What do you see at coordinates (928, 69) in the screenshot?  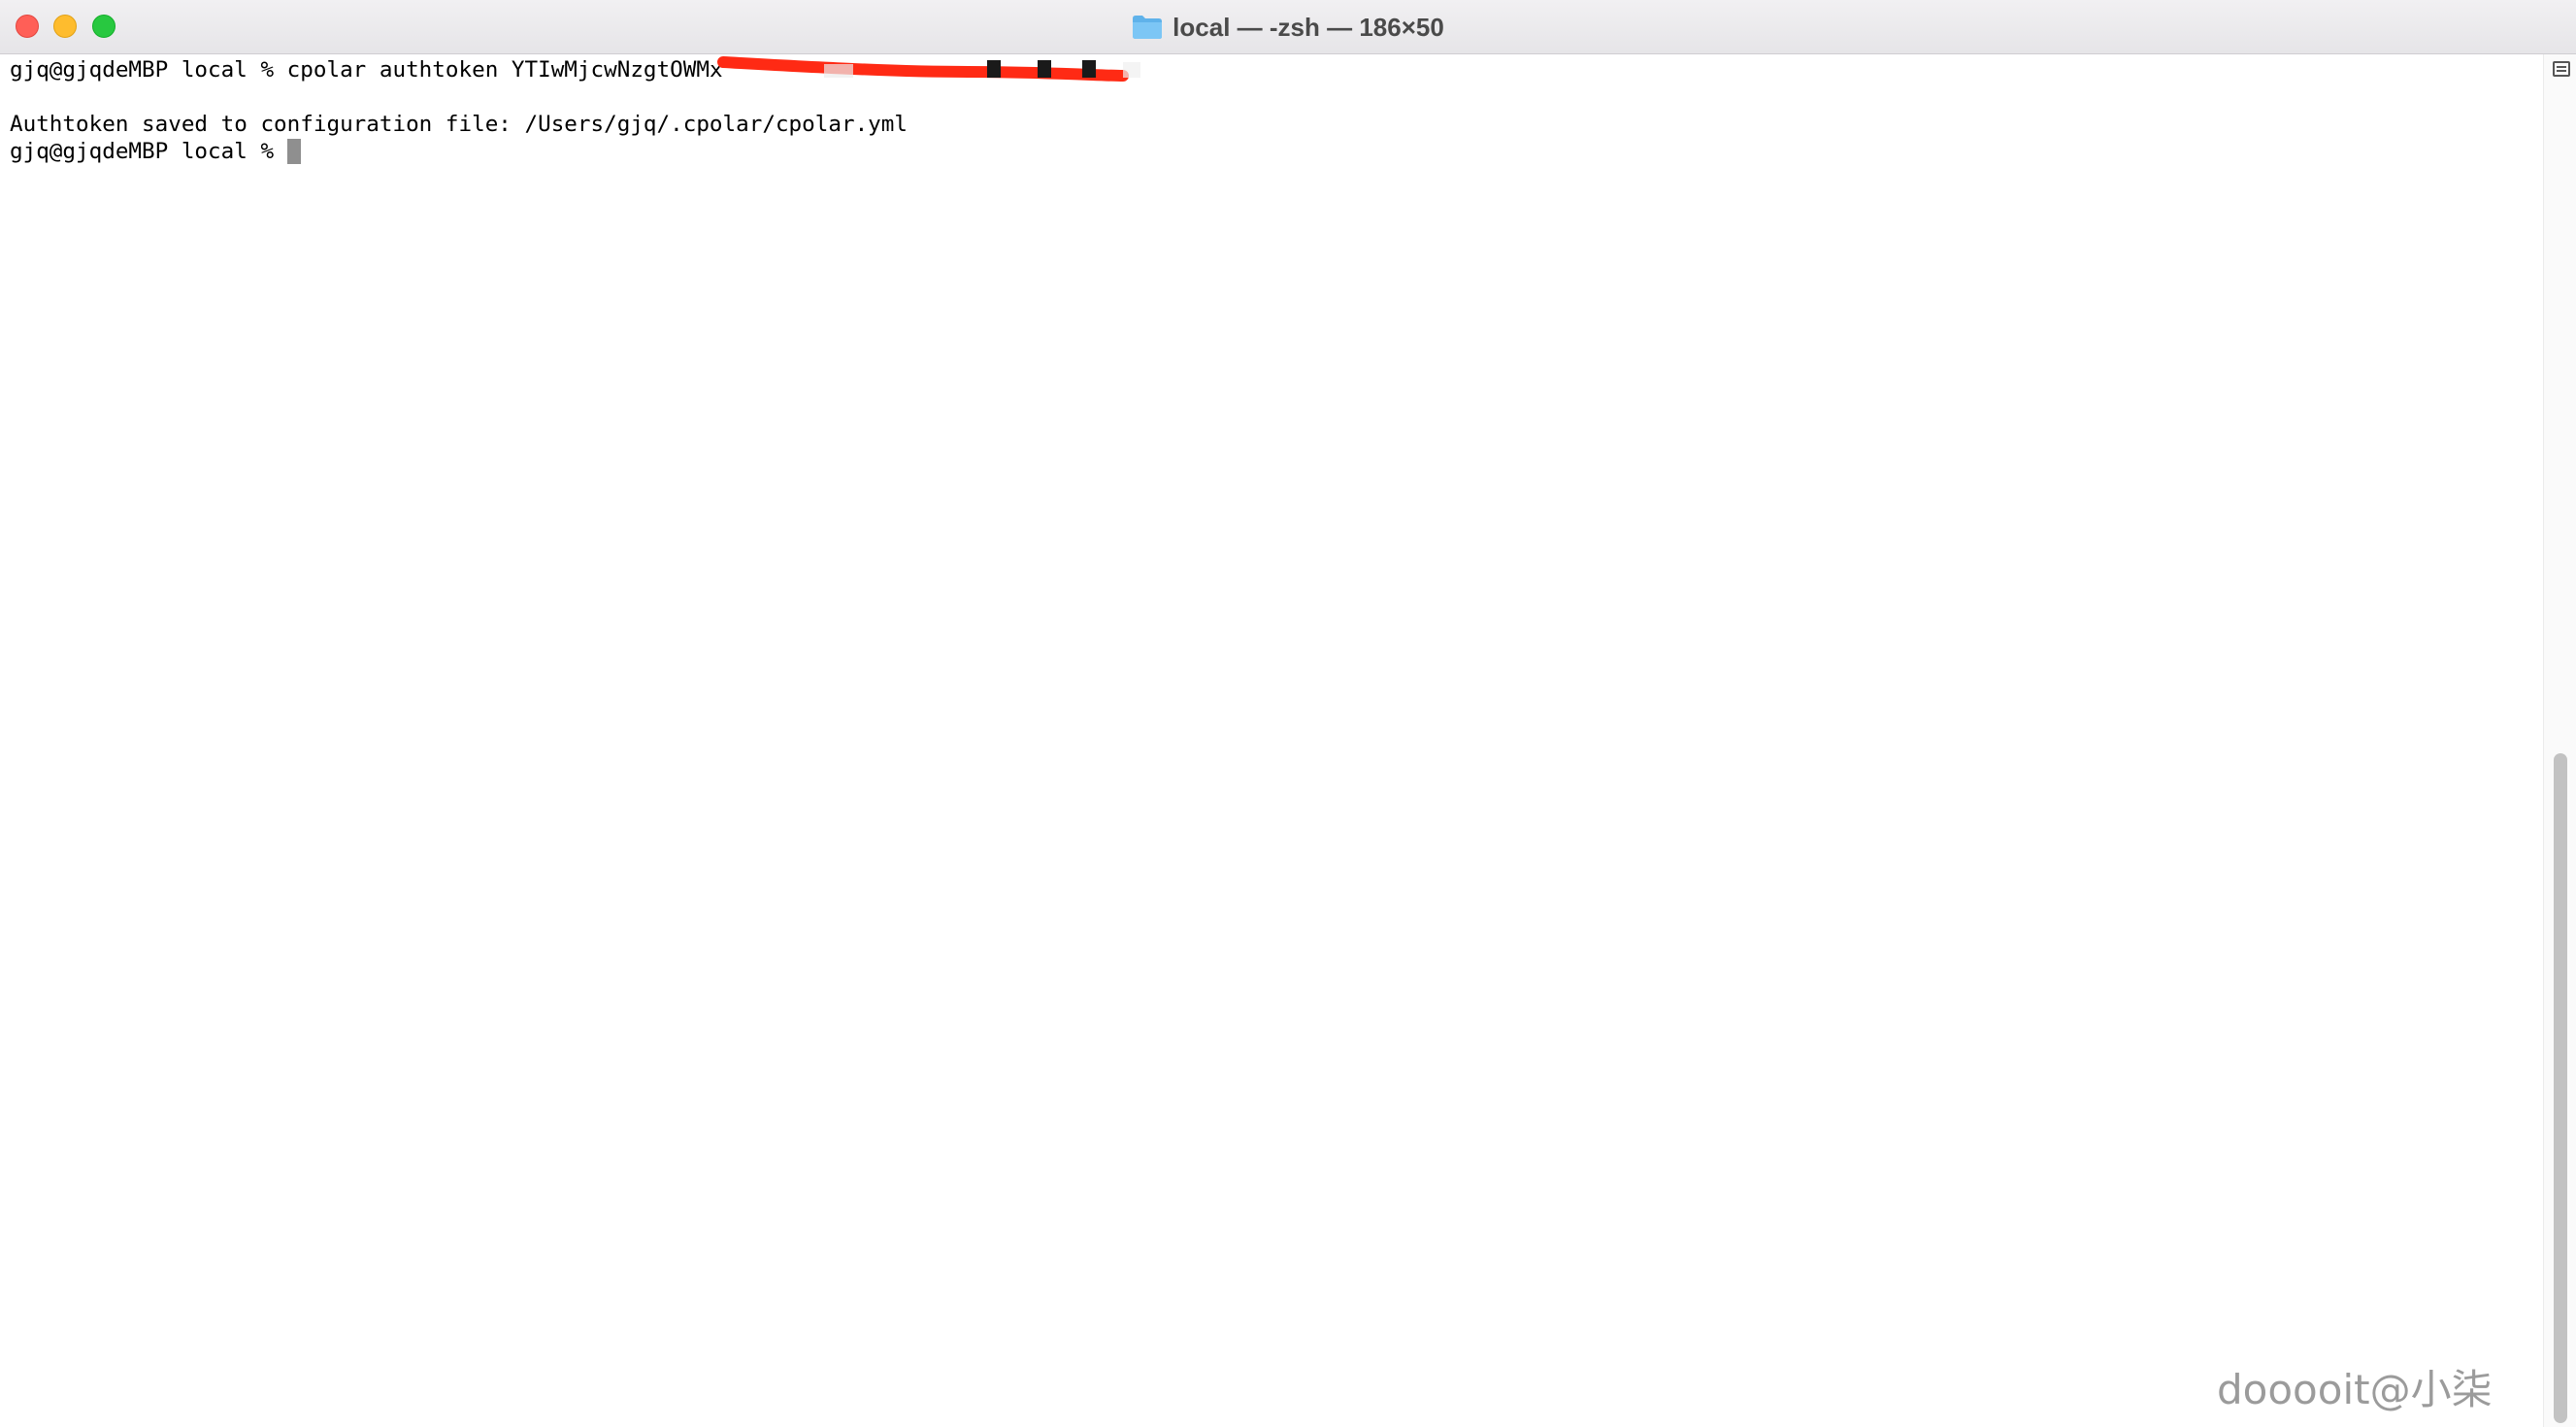 I see `redaction-mark` at bounding box center [928, 69].